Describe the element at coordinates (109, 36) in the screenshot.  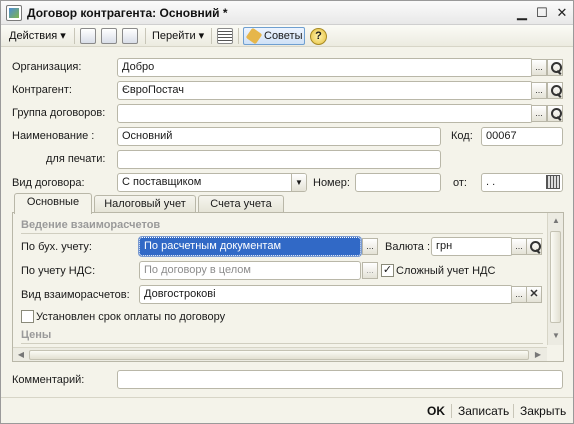
I see `refresh-icon` at that location.